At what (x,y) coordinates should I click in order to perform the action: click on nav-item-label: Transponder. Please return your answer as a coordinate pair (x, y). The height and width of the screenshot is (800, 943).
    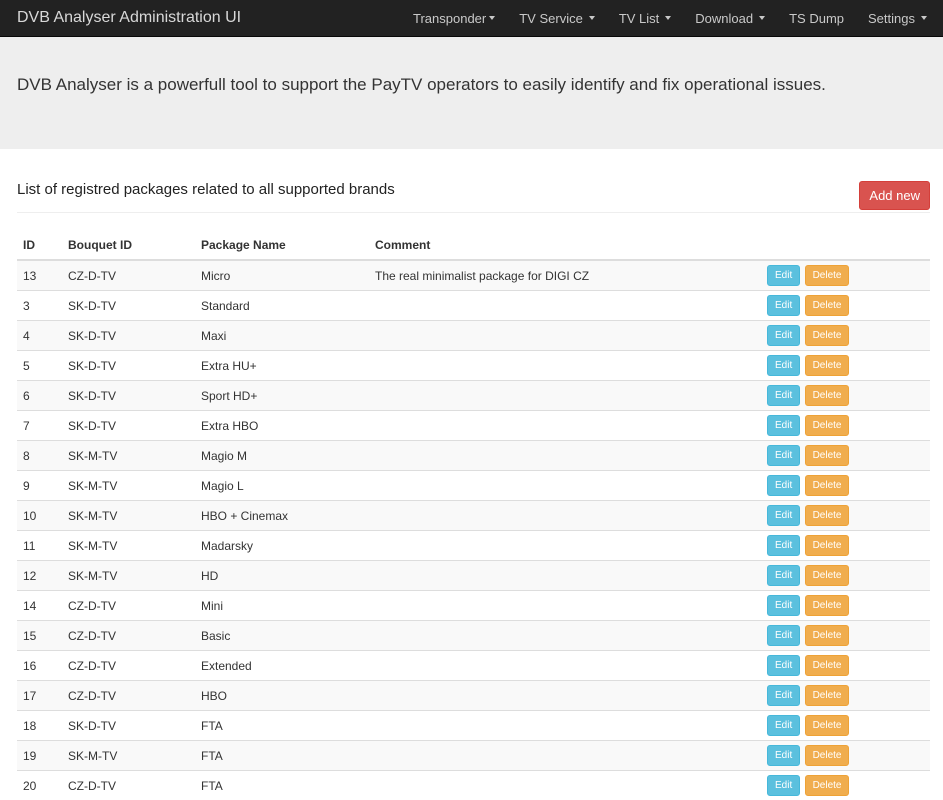
    Looking at the image, I should click on (450, 18).